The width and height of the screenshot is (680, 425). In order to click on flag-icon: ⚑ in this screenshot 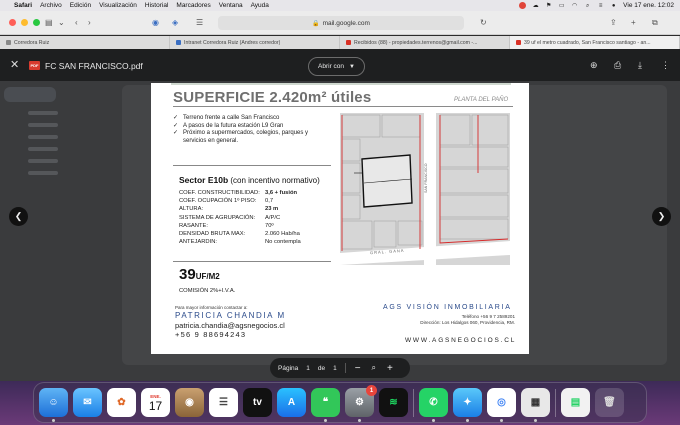, I will do `click(548, 6)`.